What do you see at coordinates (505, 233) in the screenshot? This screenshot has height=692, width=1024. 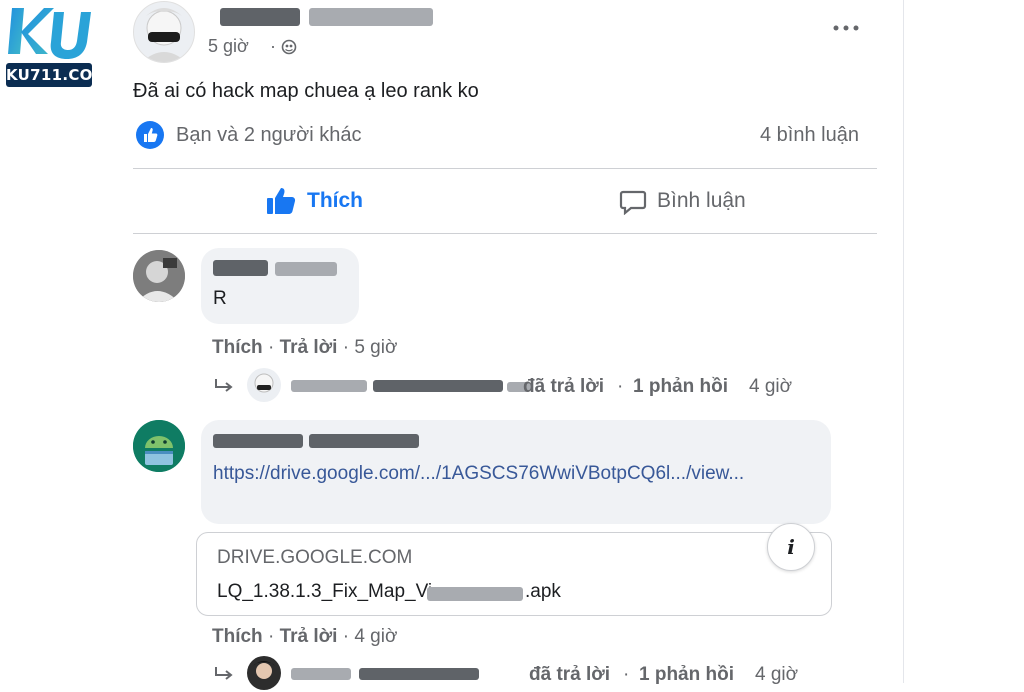 I see `divider-bottom` at bounding box center [505, 233].